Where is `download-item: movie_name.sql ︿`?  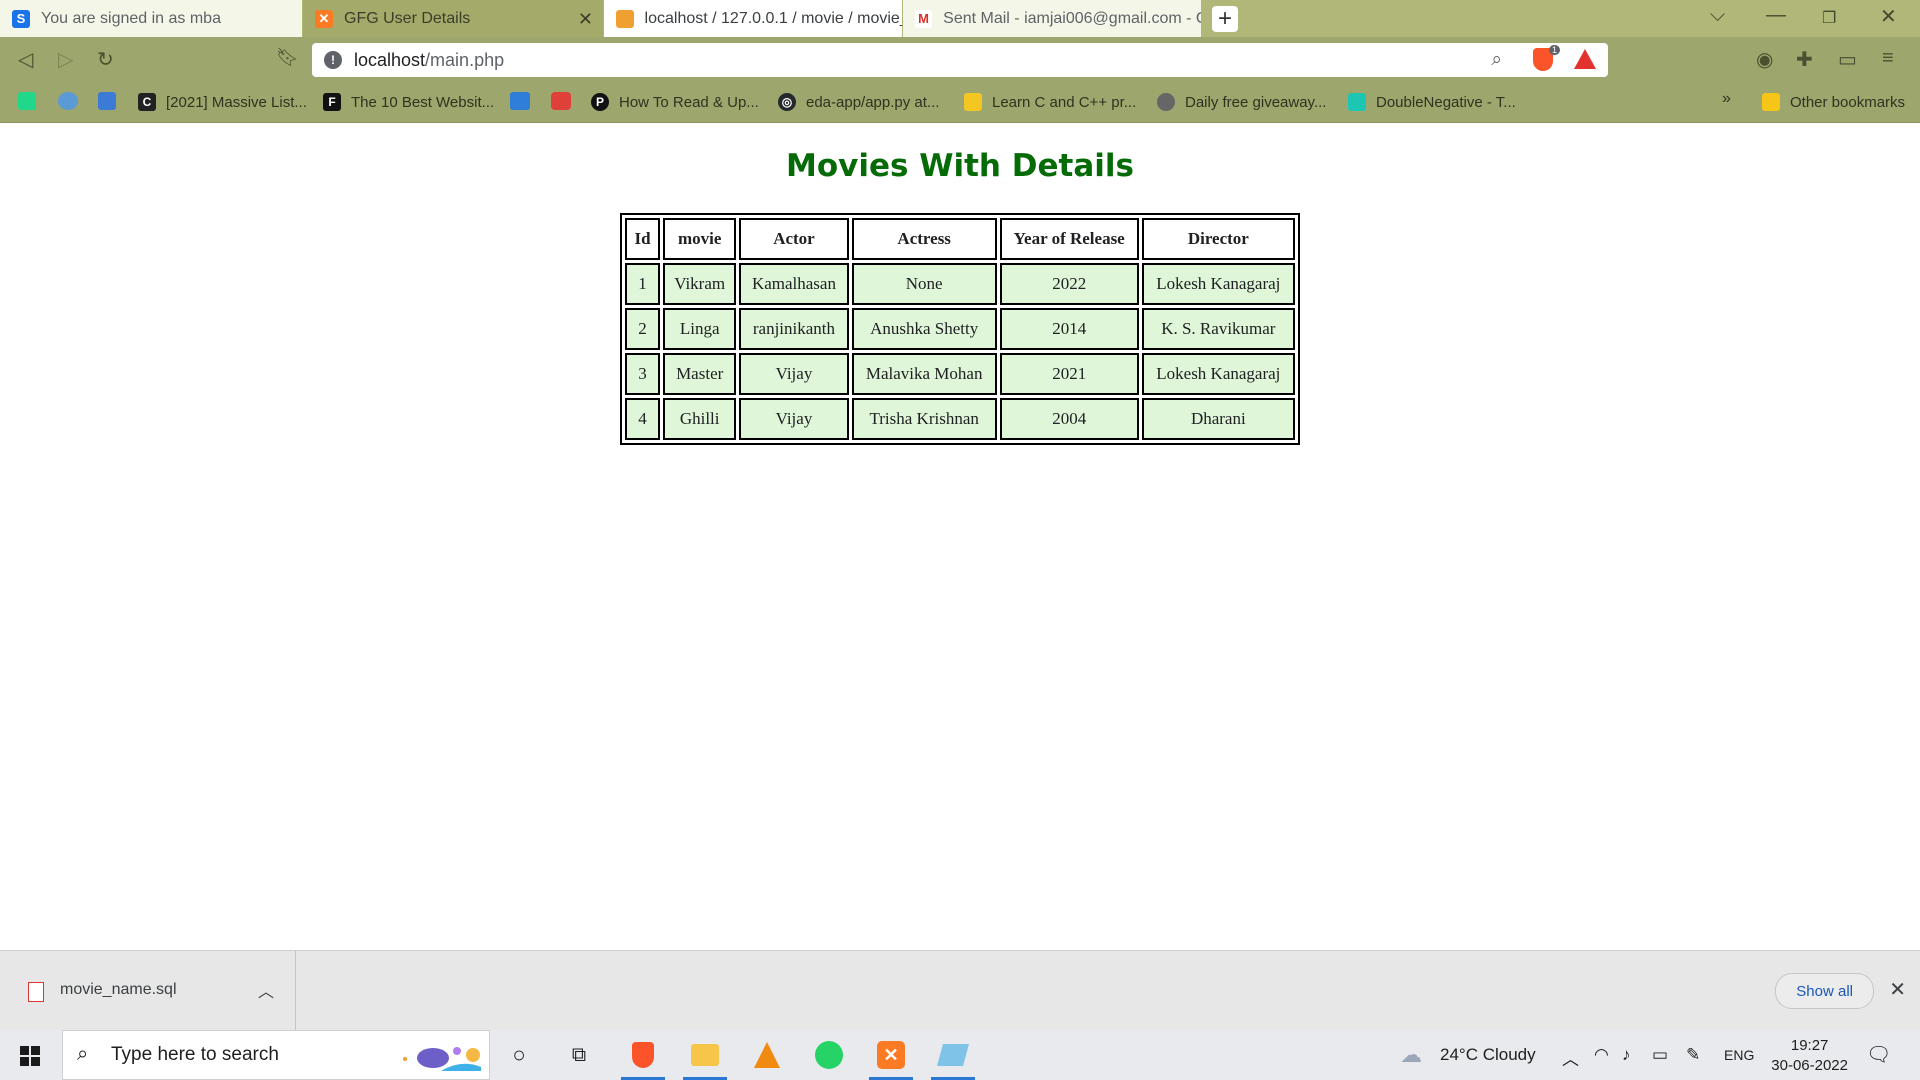 download-item: movie_name.sql ︿ is located at coordinates (148, 991).